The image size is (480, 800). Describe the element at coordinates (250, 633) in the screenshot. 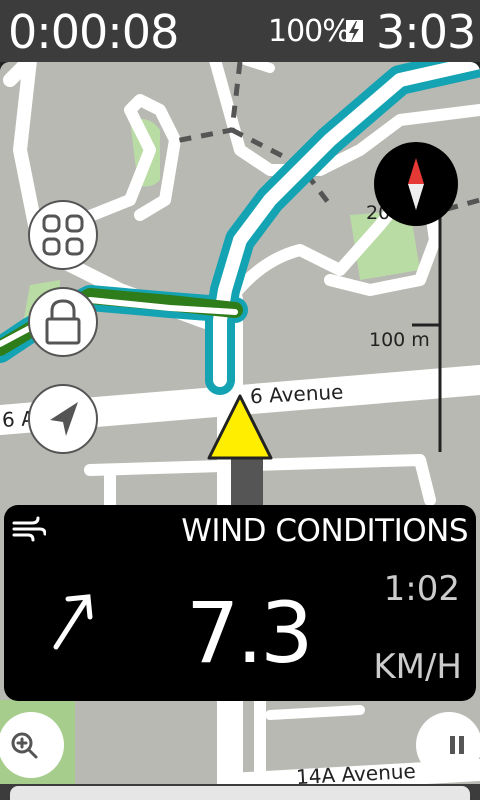

I see `wind-speed-value: 7.3` at that location.